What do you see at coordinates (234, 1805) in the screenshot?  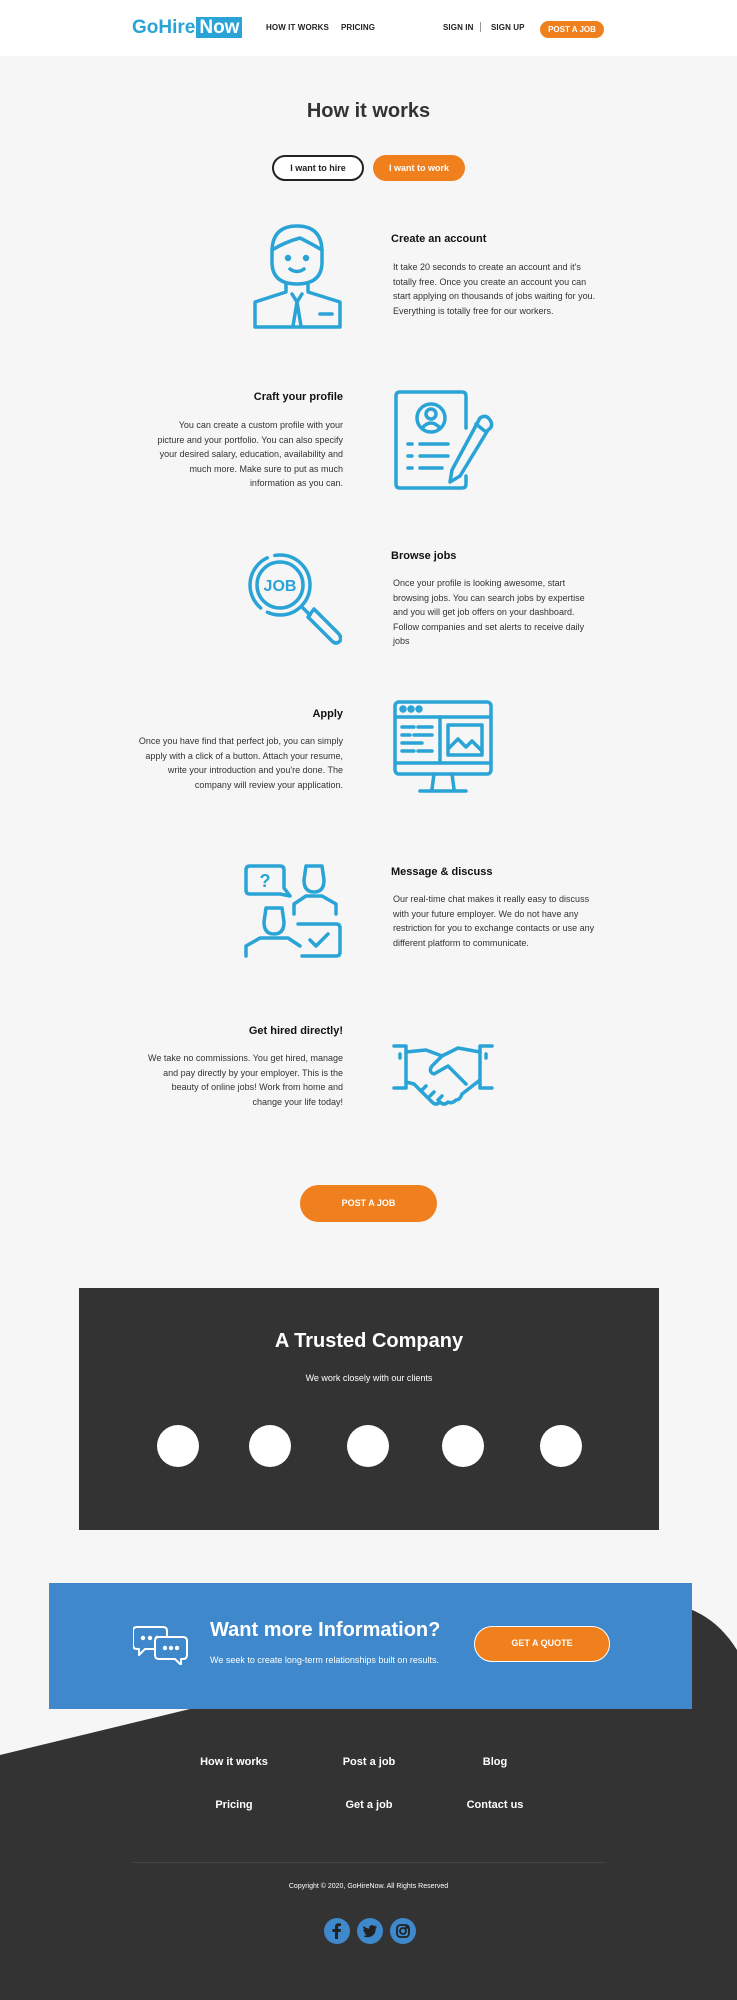 I see `footer-link-pricing: Pricing` at bounding box center [234, 1805].